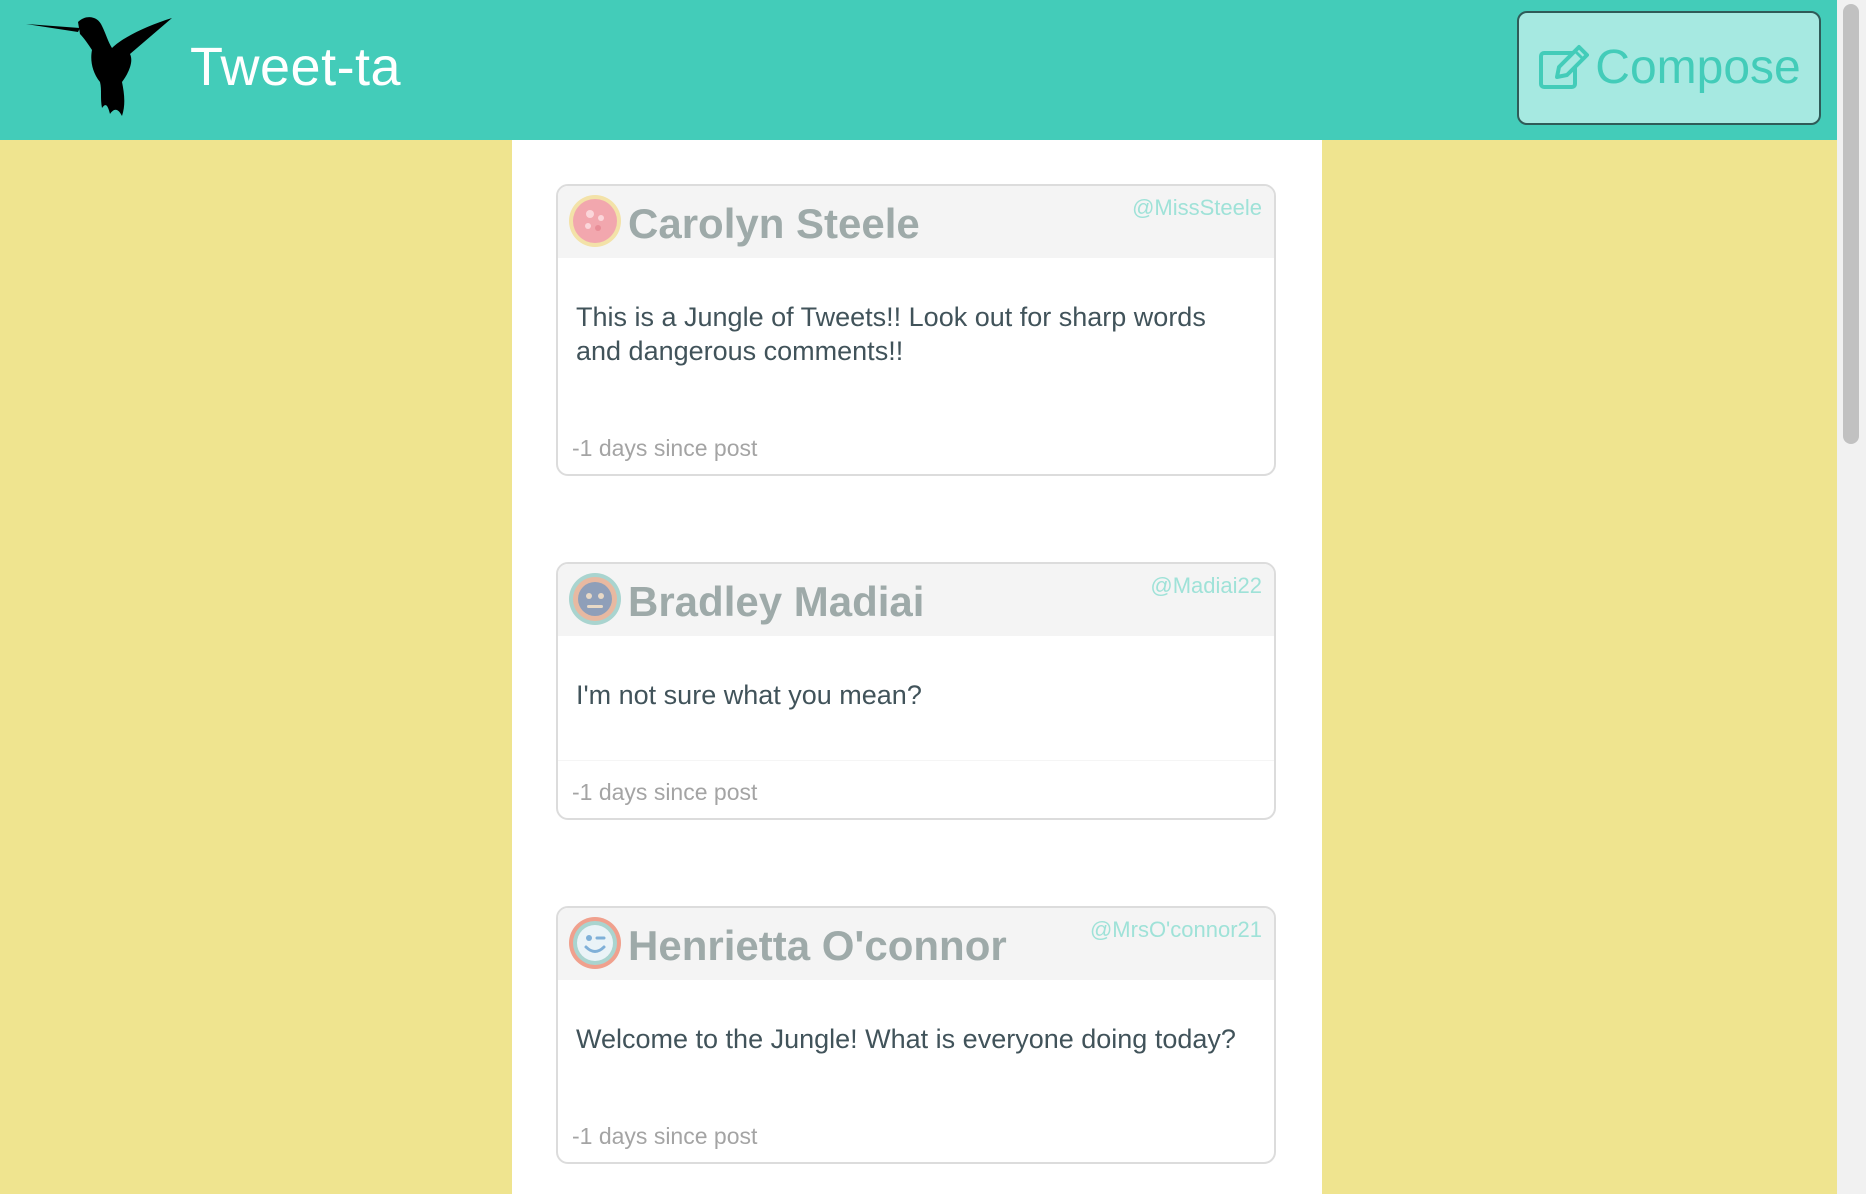 This screenshot has width=1866, height=1194. I want to click on avatar-wink-face-icon, so click(595, 943).